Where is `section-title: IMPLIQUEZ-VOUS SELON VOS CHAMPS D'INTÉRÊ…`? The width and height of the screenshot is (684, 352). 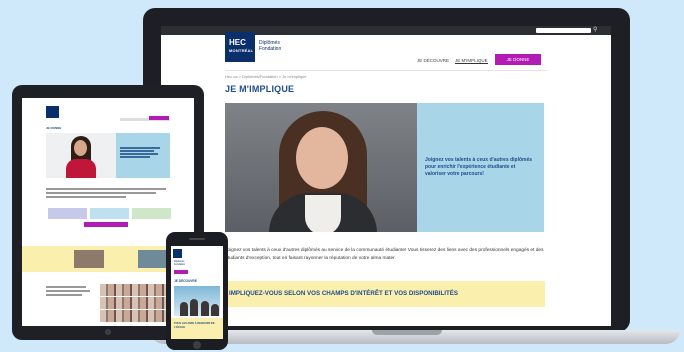 section-title: IMPLIQUEZ-VOUS SELON VOS CHAMPS D'INTÉRÊ… is located at coordinates (344, 293).